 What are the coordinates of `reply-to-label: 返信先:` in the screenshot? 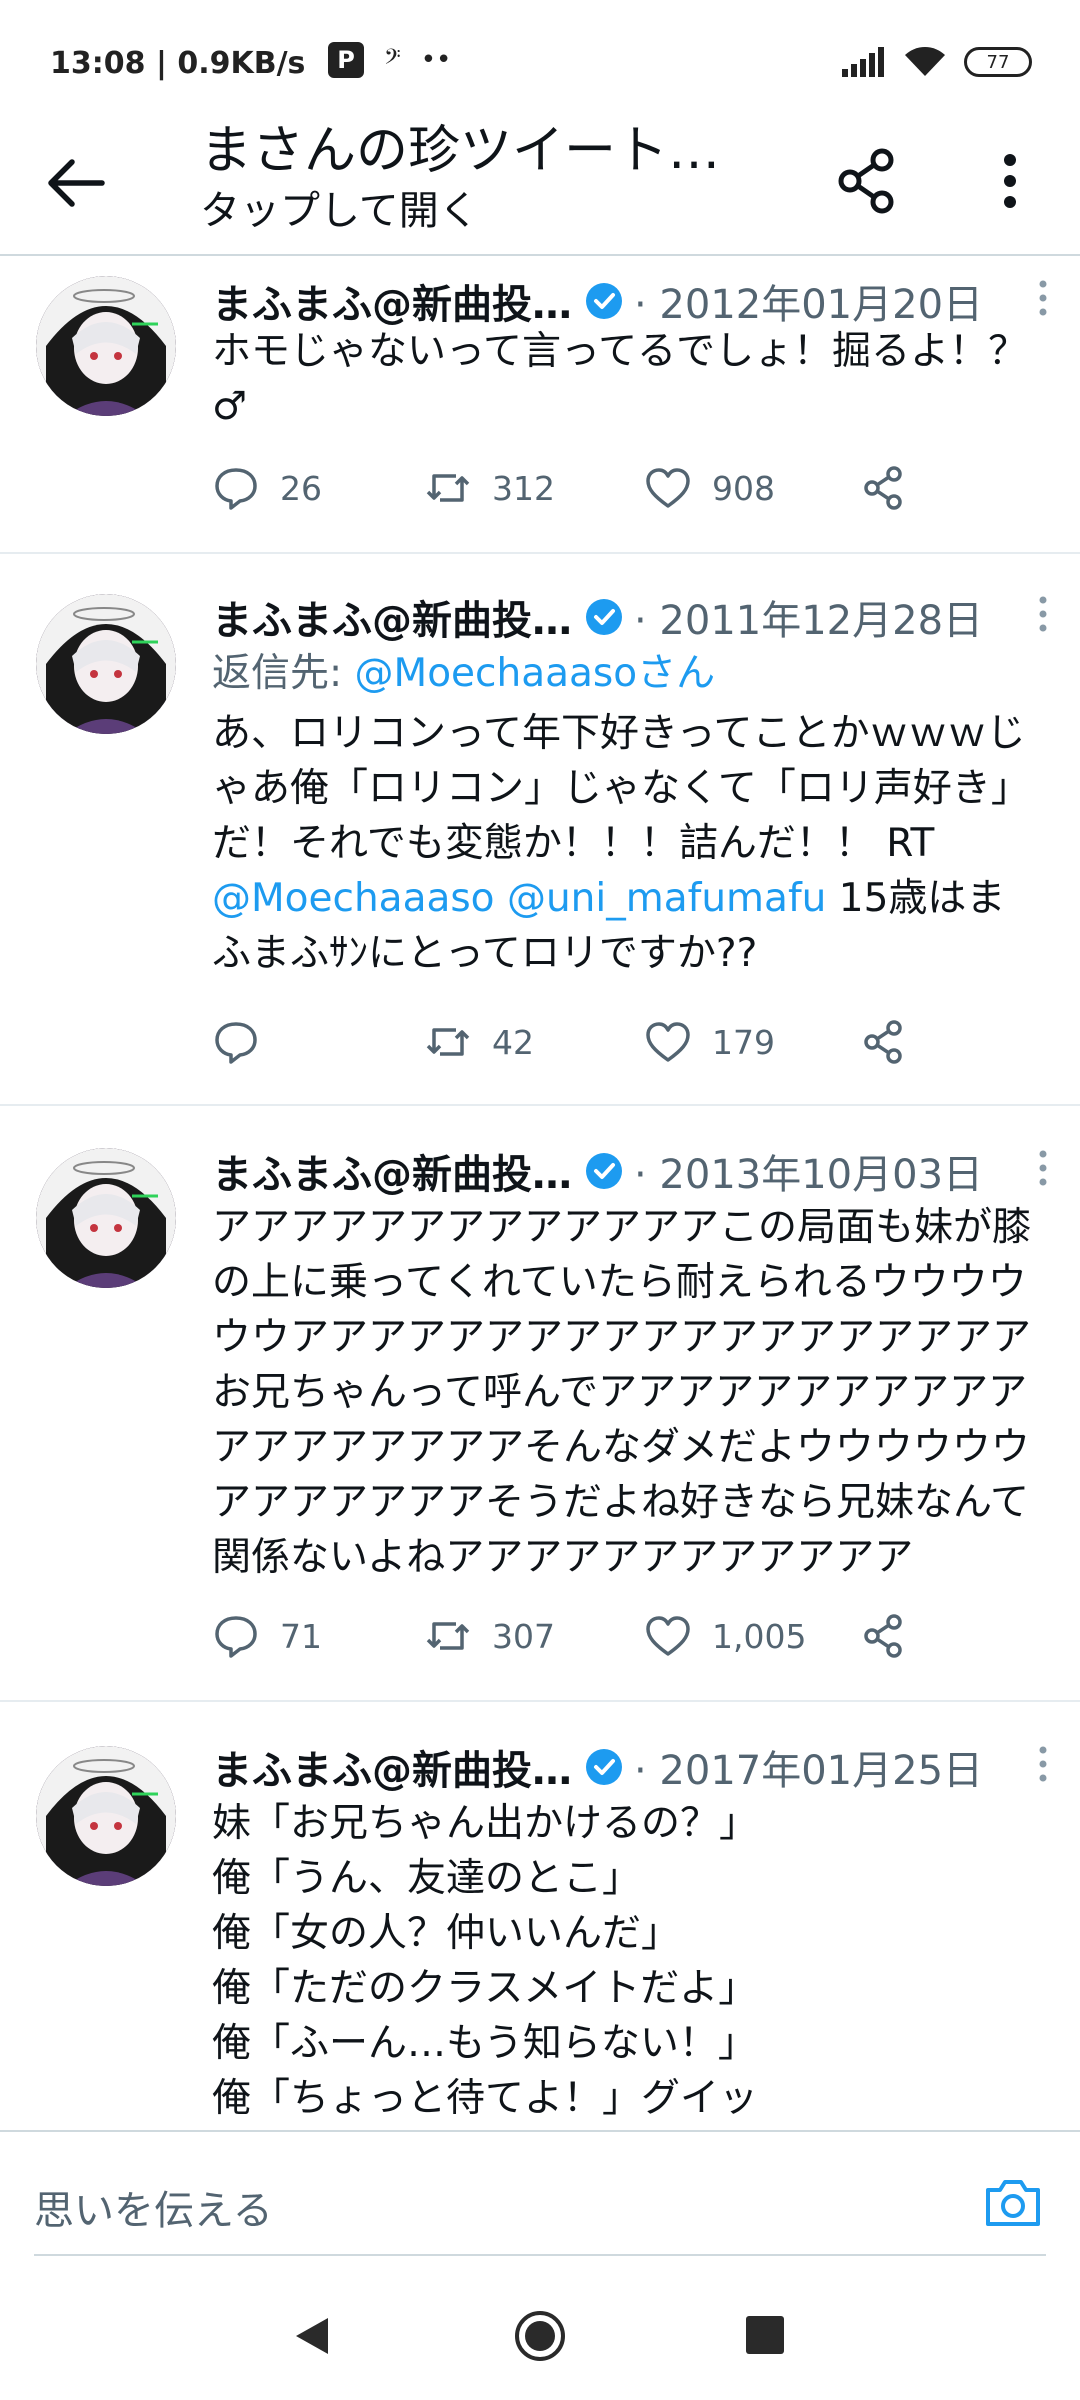 It's located at (283, 673).